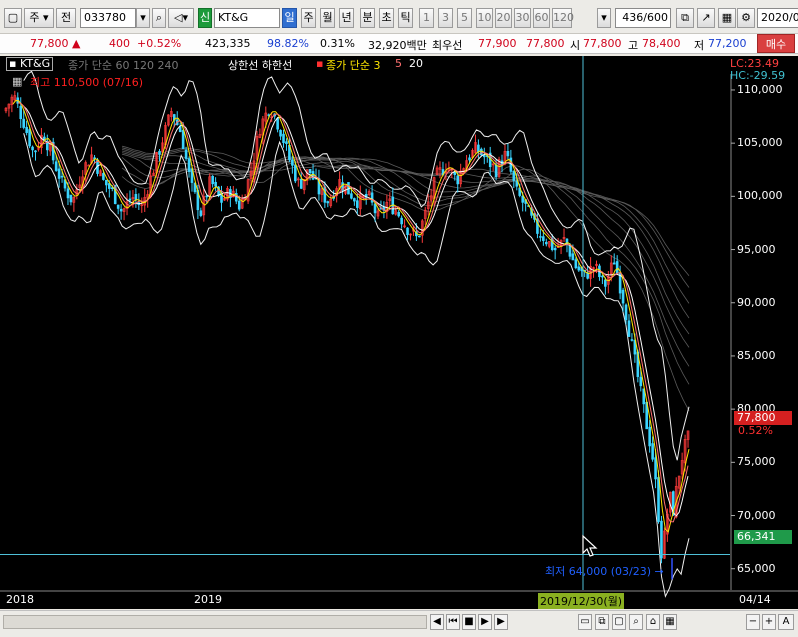 This screenshot has width=798, height=637. Describe the element at coordinates (13, 18) in the screenshot. I see `chart-menu-icon: ▢` at that location.